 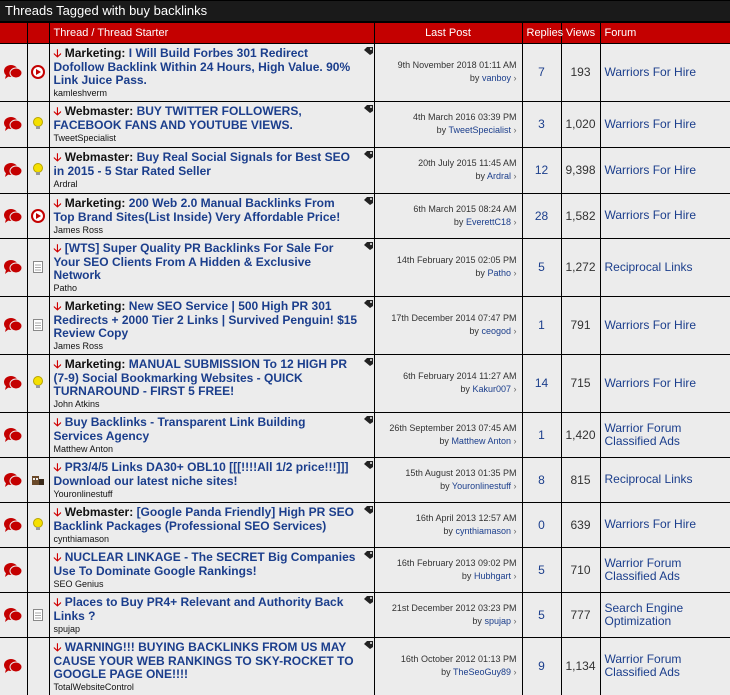 What do you see at coordinates (212, 404) in the screenshot?
I see `thread-starter-link: John Atkins` at bounding box center [212, 404].